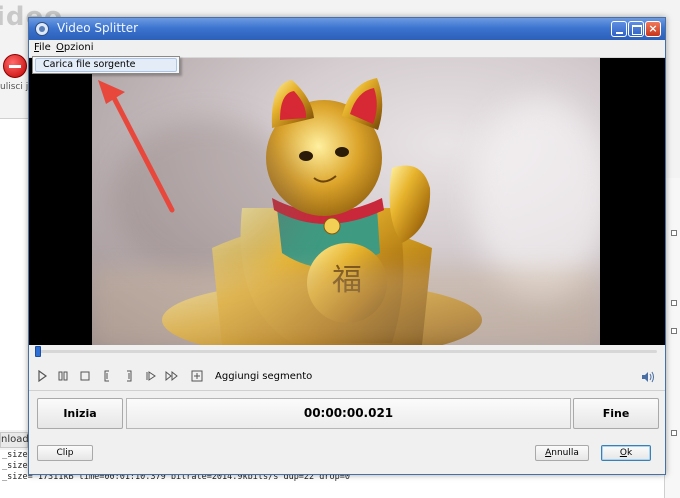 This screenshot has height=498, width=680. I want to click on timeline-thumb, so click(38, 351).